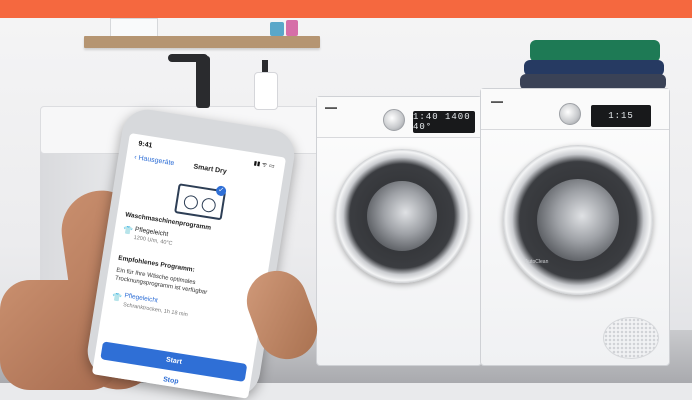  What do you see at coordinates (402, 216) in the screenshot?
I see `washer-drum` at bounding box center [402, 216].